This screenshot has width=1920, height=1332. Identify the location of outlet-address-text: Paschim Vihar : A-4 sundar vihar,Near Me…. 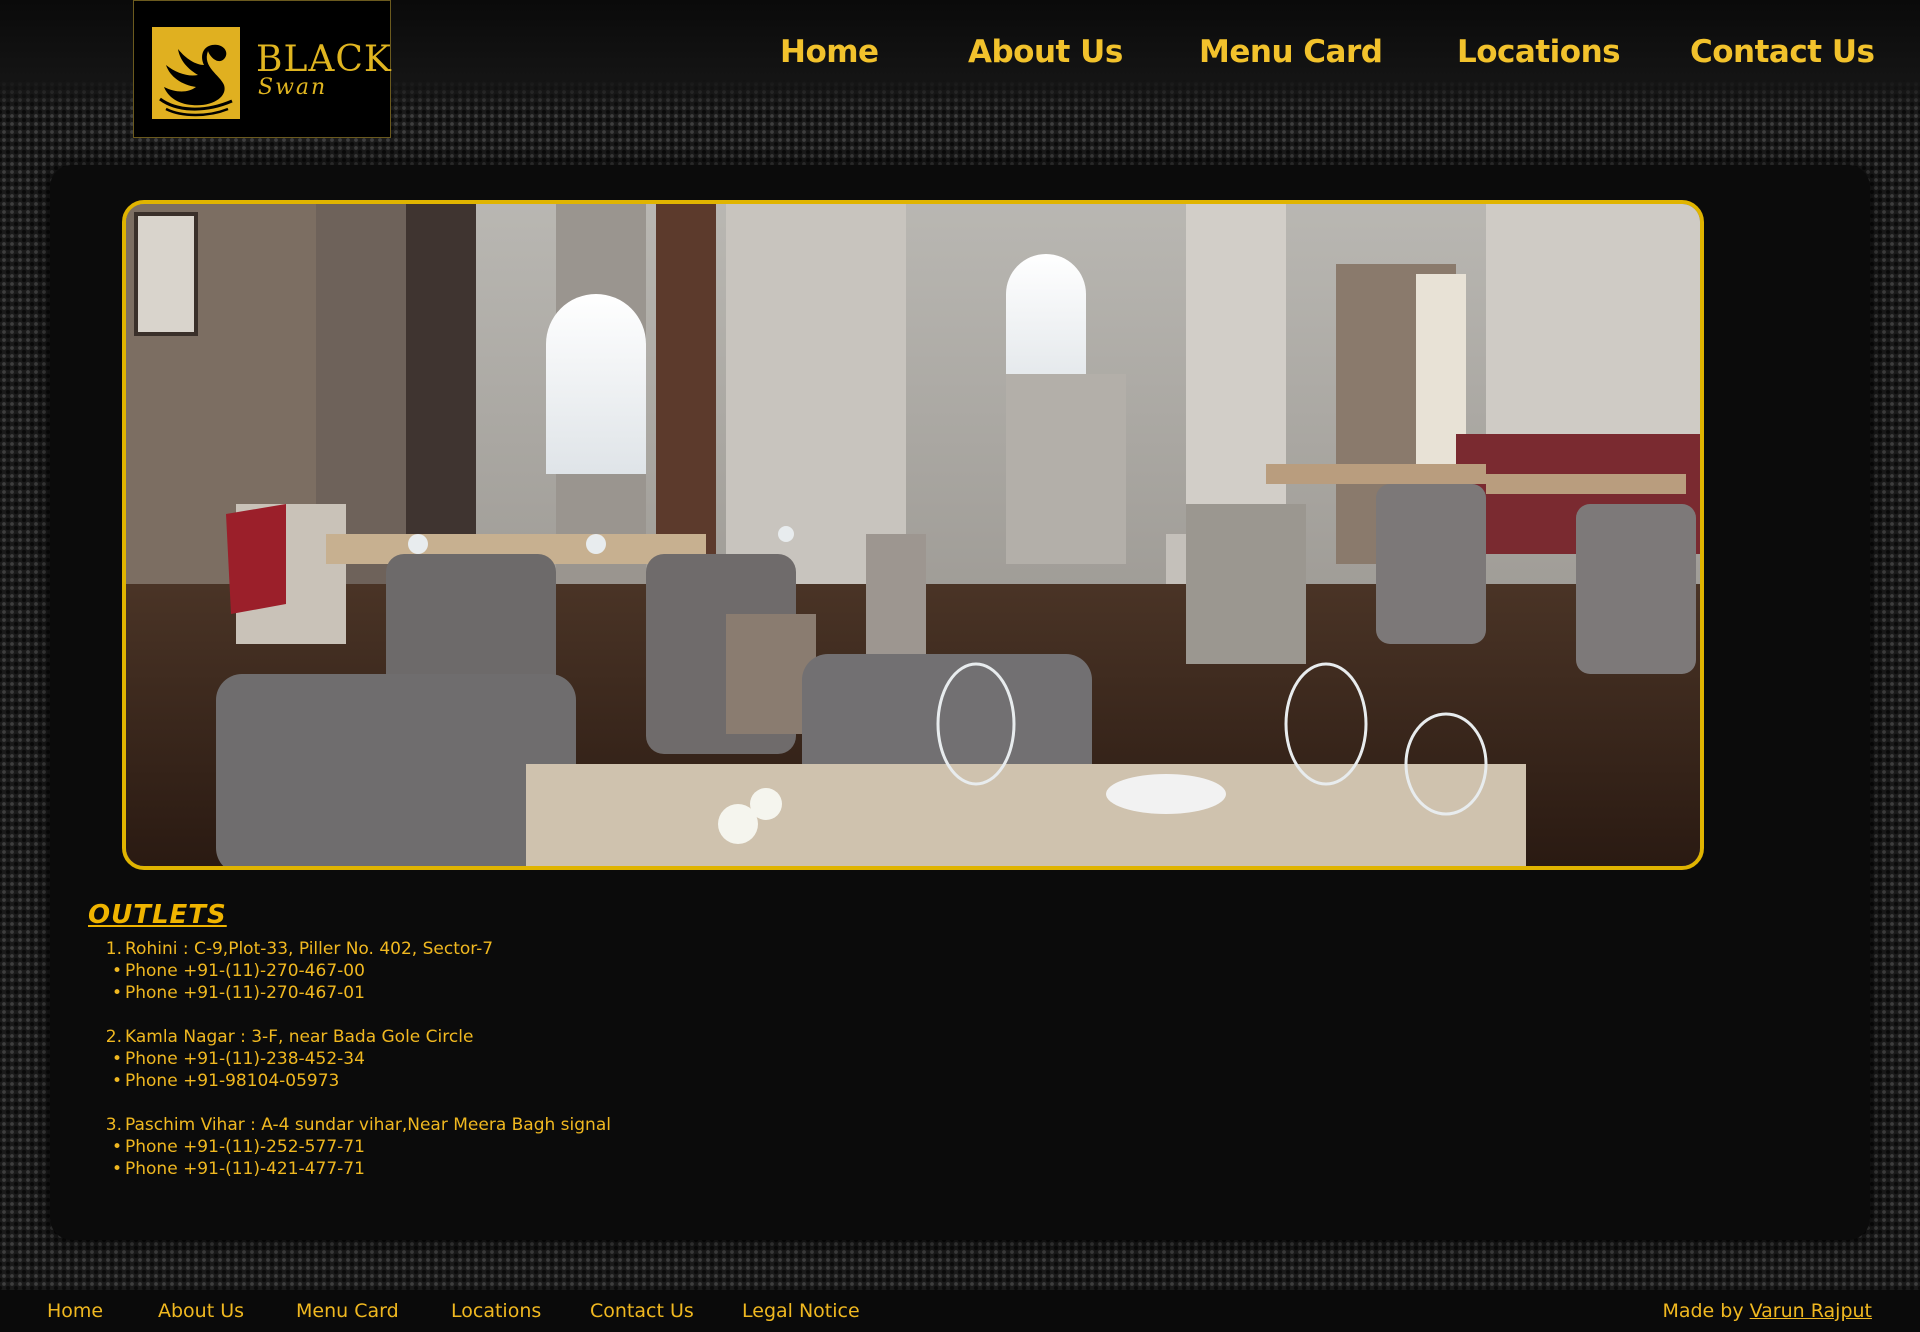
(368, 1125).